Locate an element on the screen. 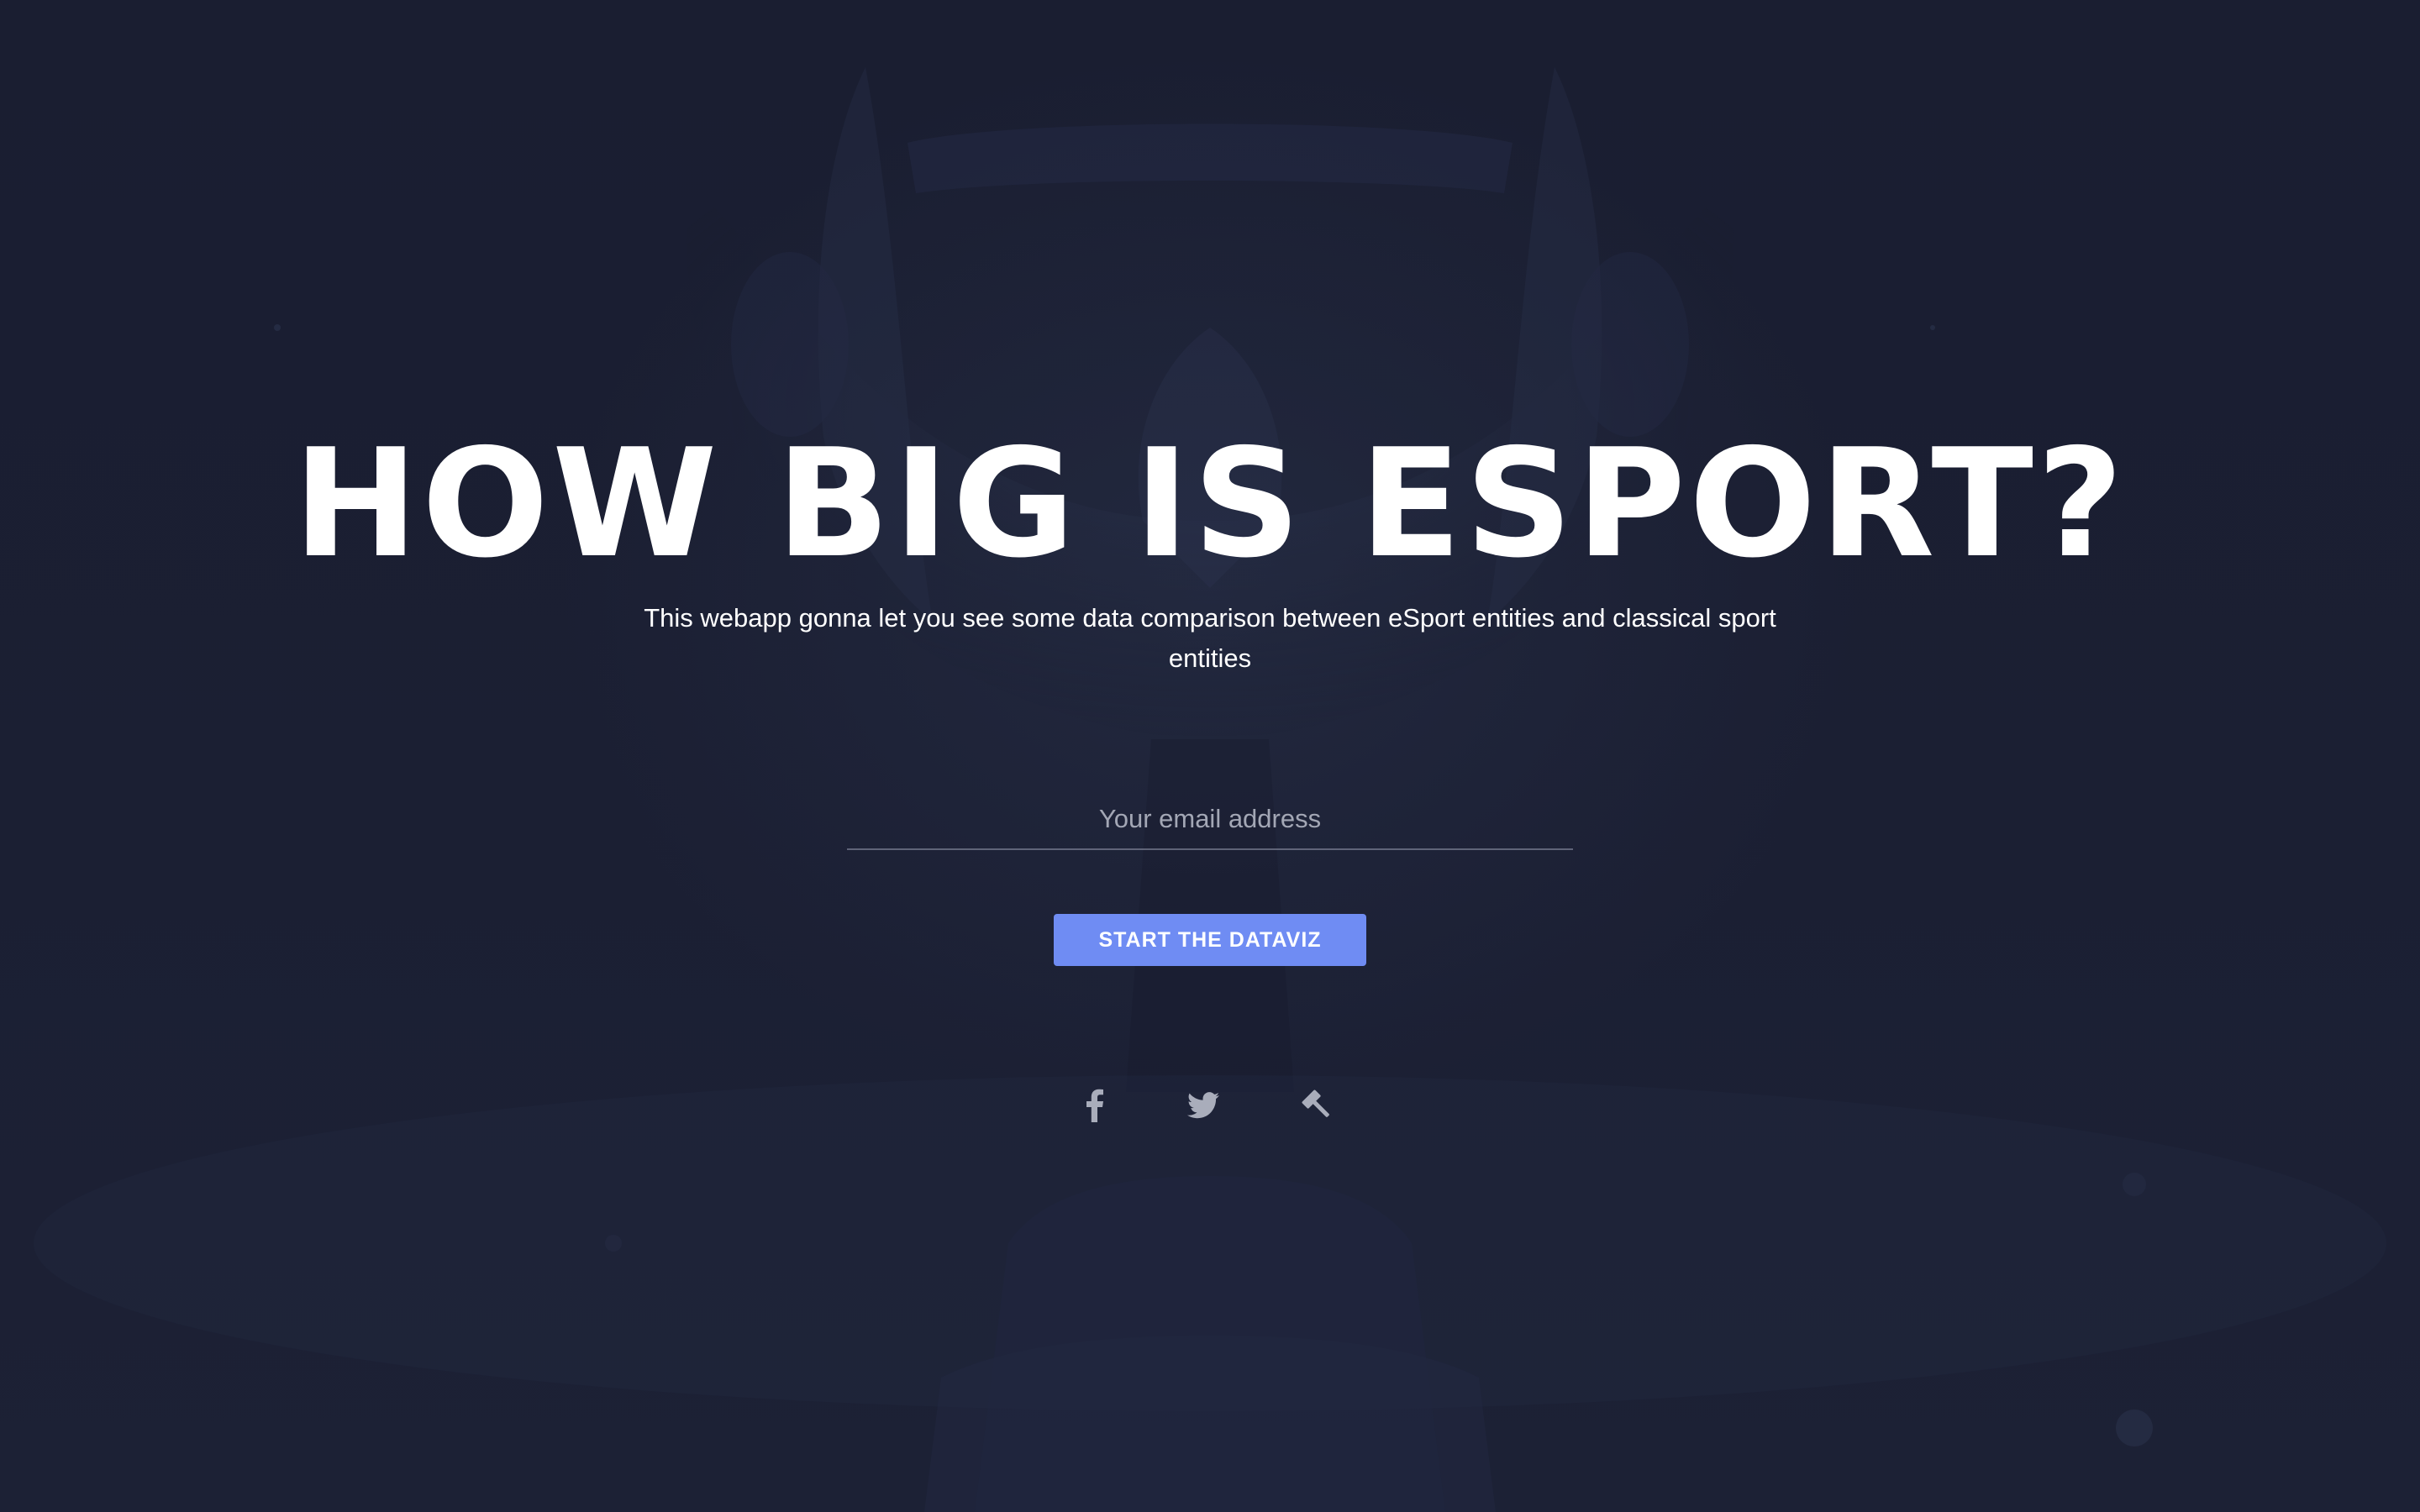 This screenshot has height=1512, width=2420. email-field is located at coordinates (1210, 819).